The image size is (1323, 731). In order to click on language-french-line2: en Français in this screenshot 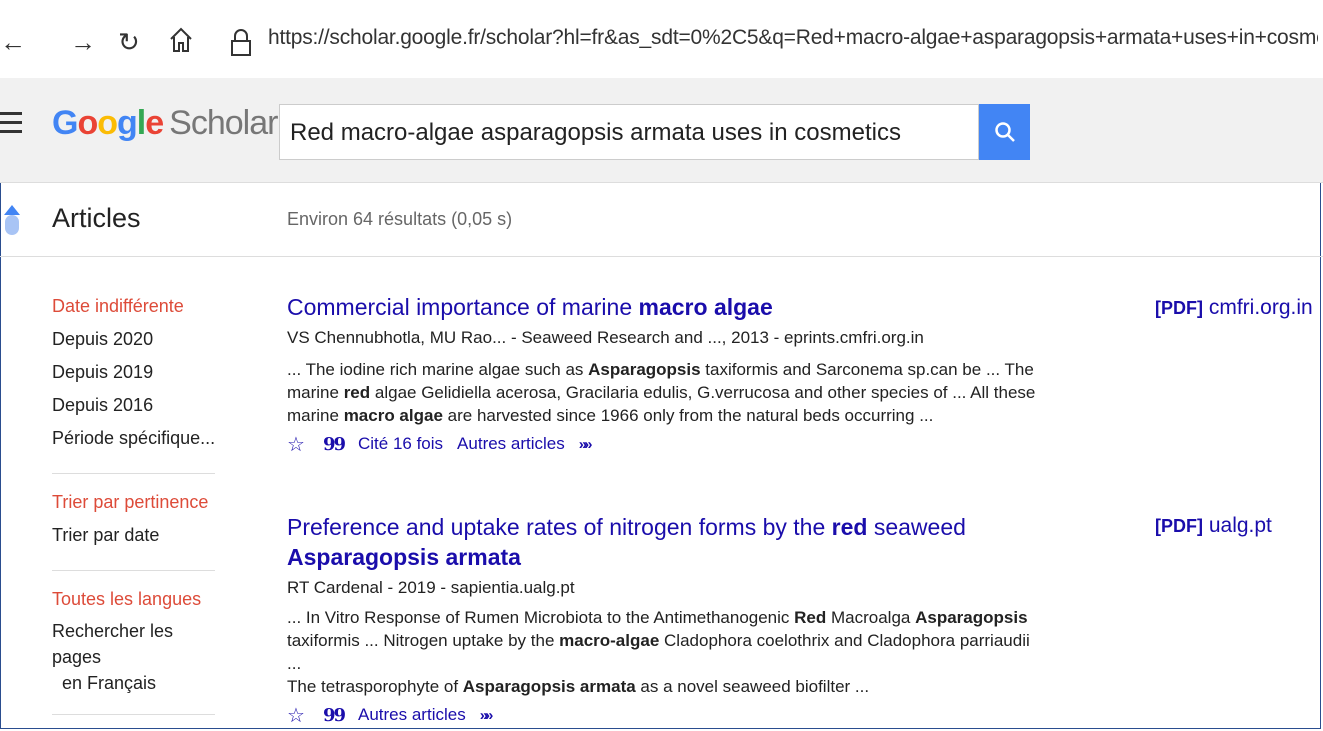, I will do `click(109, 683)`.